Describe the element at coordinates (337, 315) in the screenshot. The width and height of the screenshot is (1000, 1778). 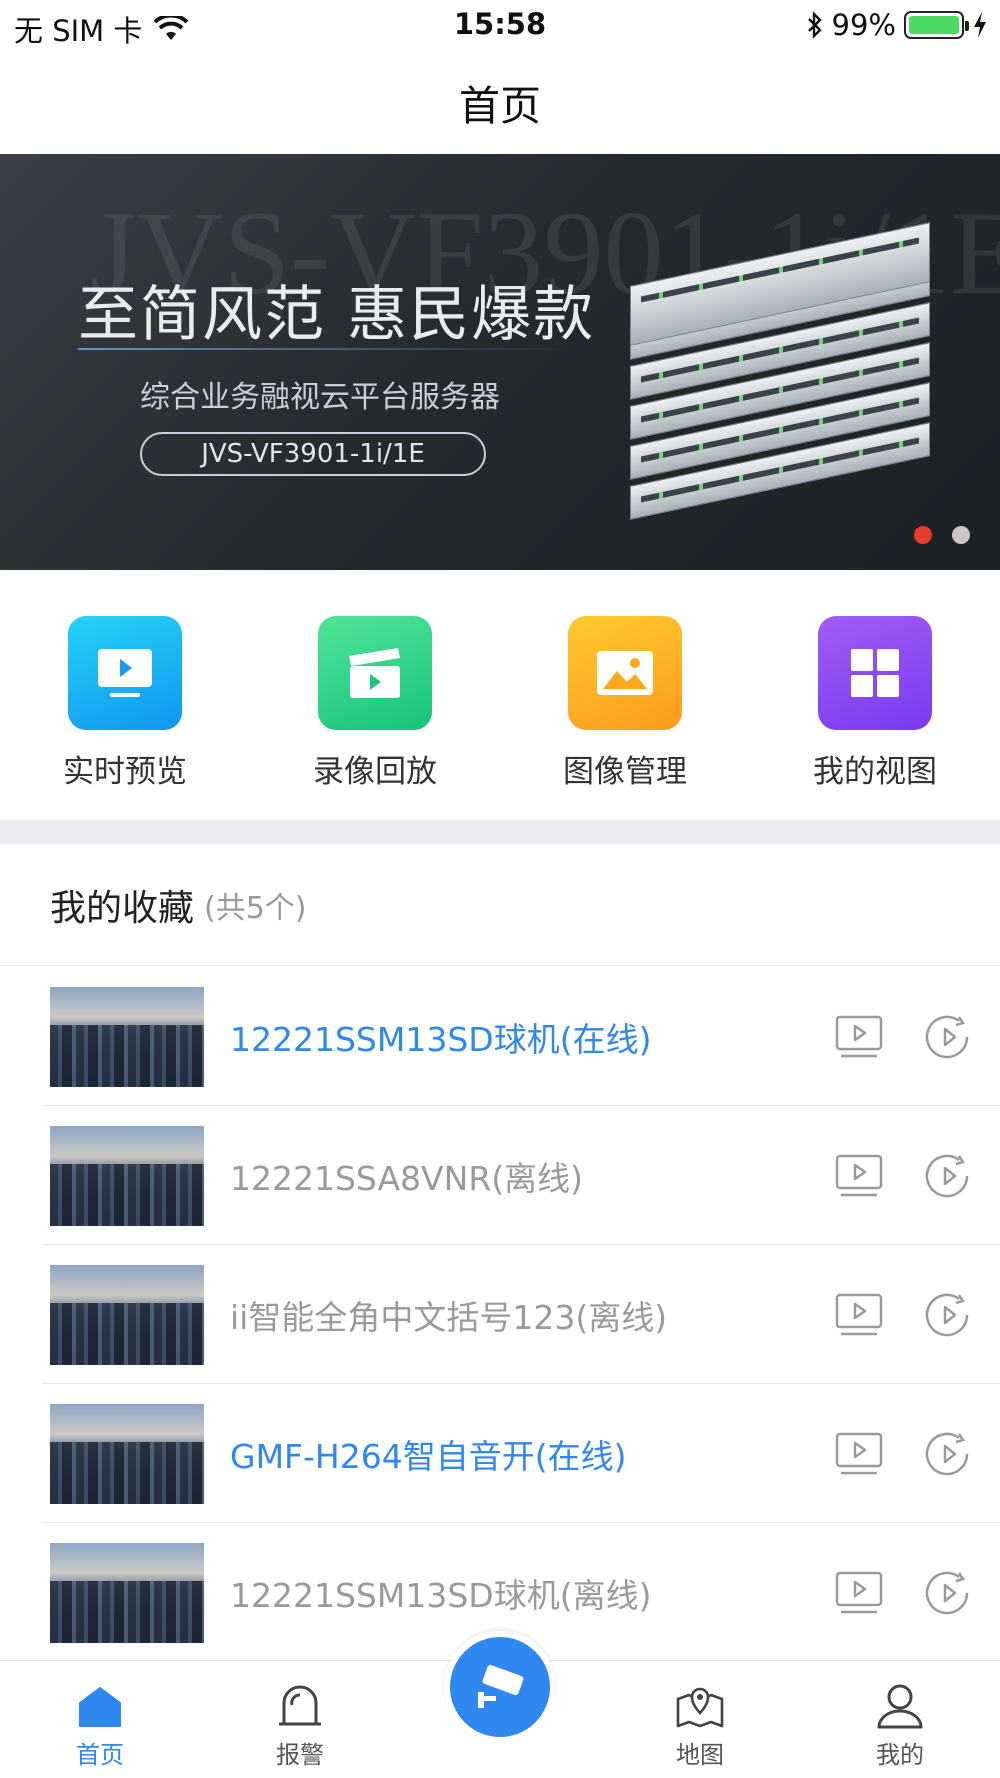
I see `banner-headline: 至简风范 惠民爆款` at that location.